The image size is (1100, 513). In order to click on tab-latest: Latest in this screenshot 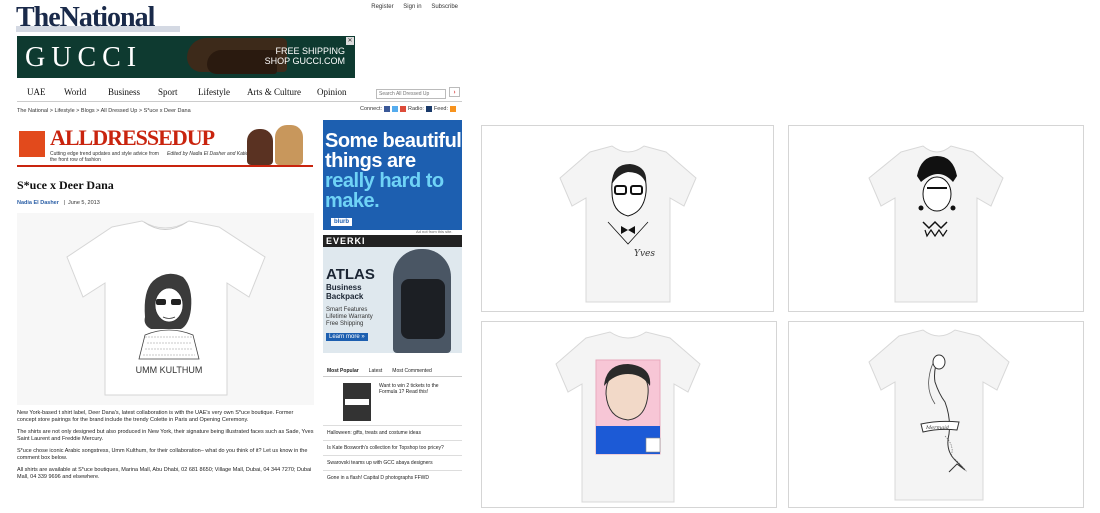, I will do `click(376, 371)`.